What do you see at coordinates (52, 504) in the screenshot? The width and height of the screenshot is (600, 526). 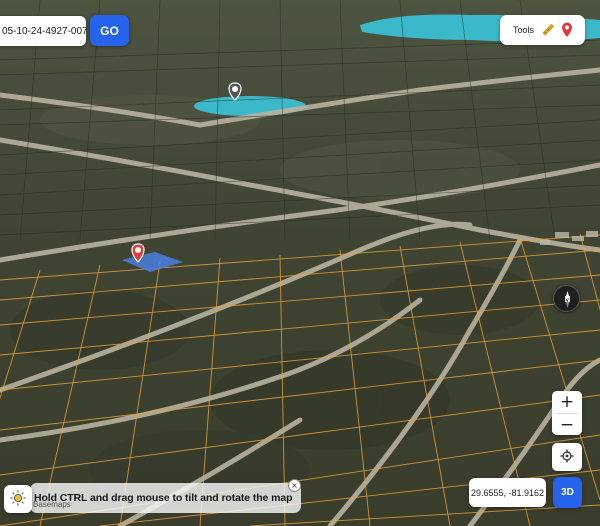 I see `basemaps-label: Basemaps` at bounding box center [52, 504].